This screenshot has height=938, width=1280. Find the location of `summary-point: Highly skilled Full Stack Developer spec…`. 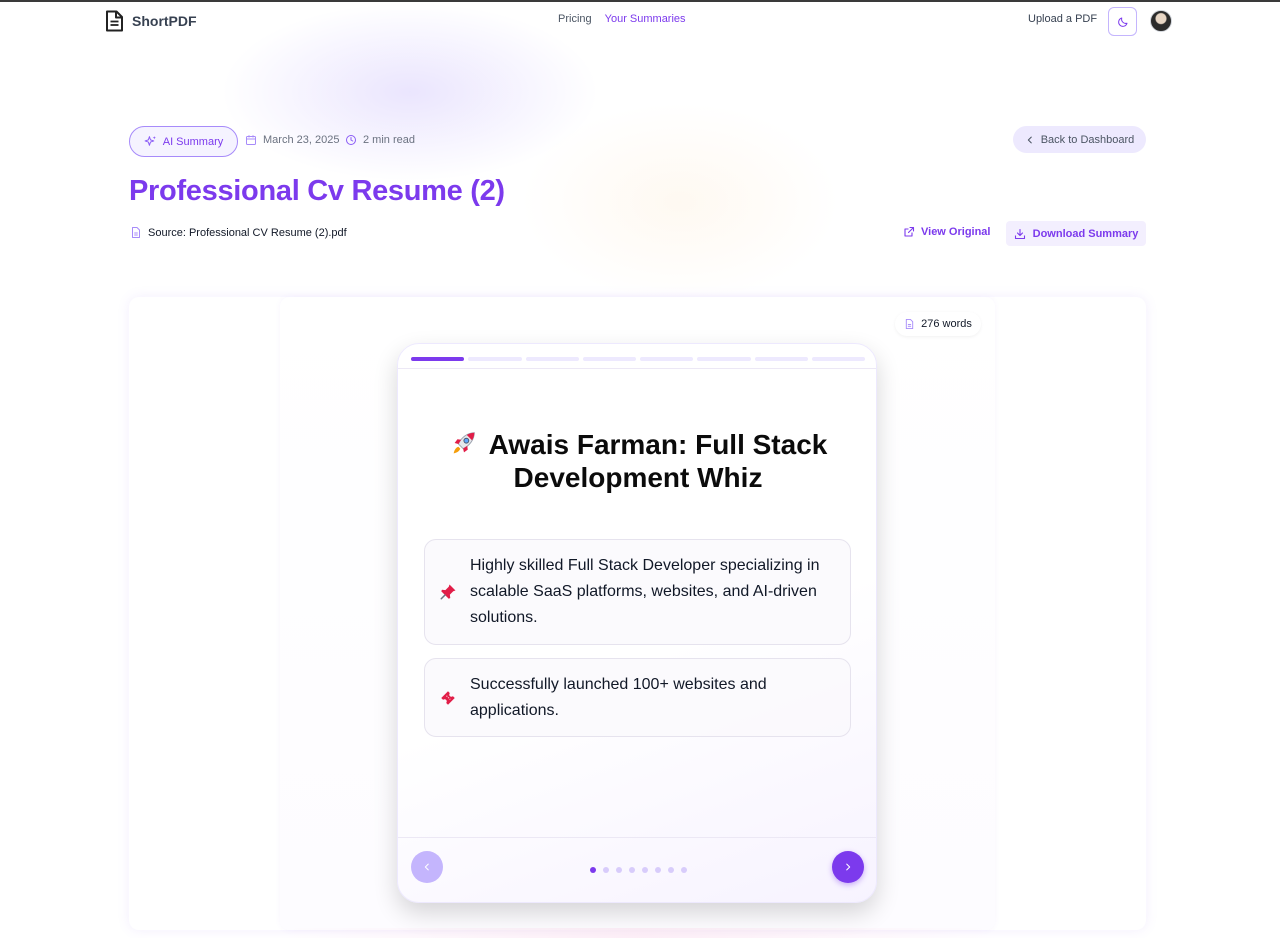

summary-point: Highly skilled Full Stack Developer spec… is located at coordinates (637, 592).